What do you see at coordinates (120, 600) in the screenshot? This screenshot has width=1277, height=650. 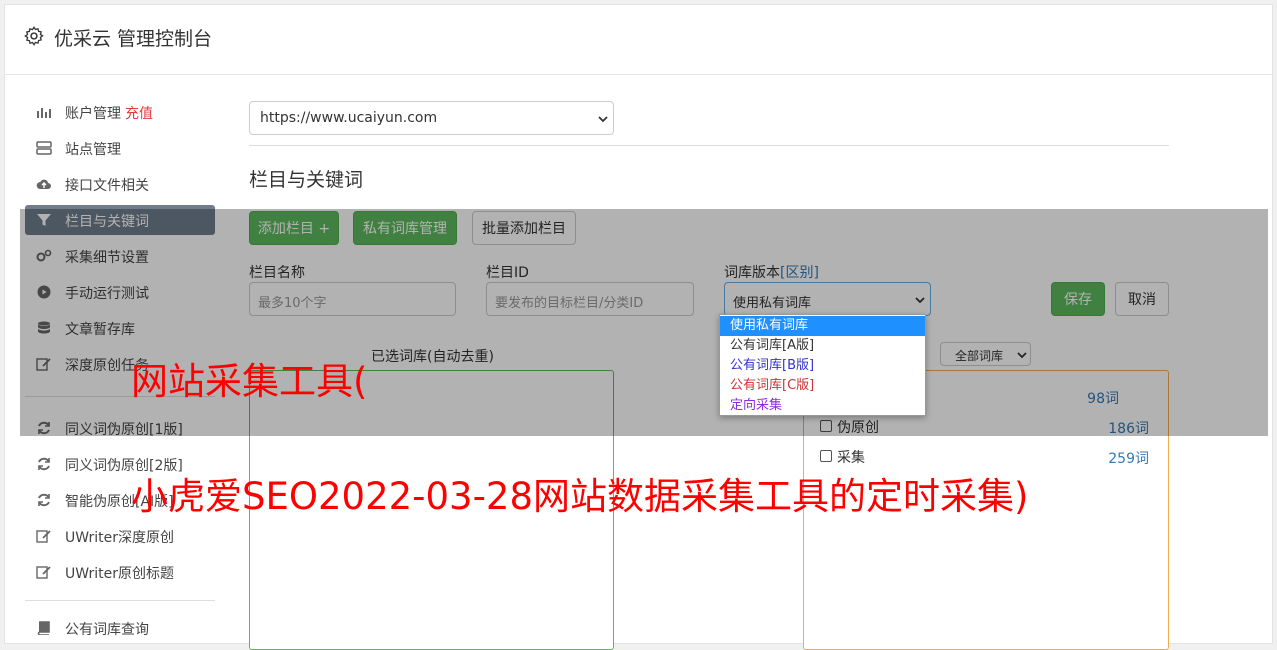 I see `sidebar-divider` at bounding box center [120, 600].